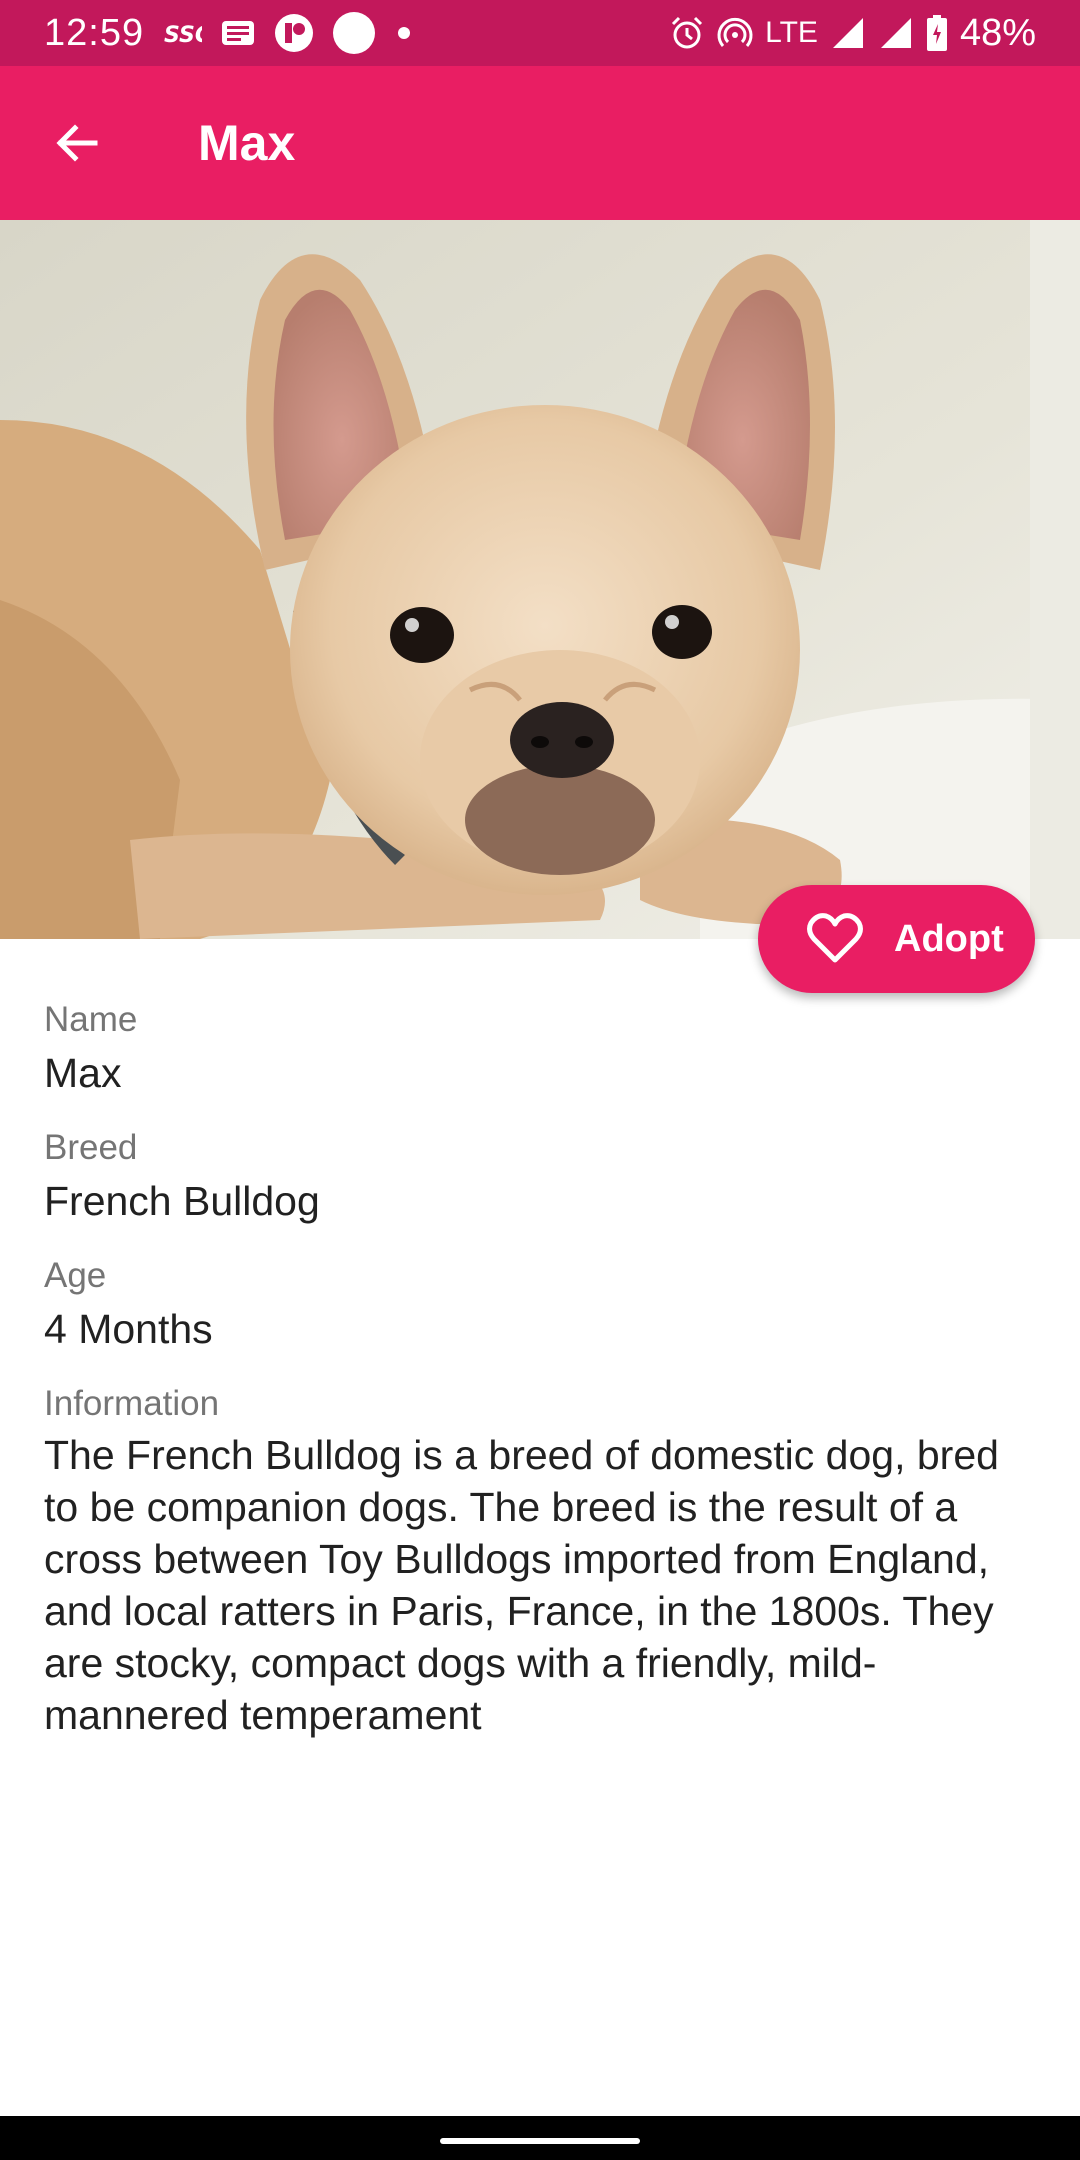 The width and height of the screenshot is (1080, 2160). What do you see at coordinates (83, 1073) in the screenshot?
I see `name-value: Max` at bounding box center [83, 1073].